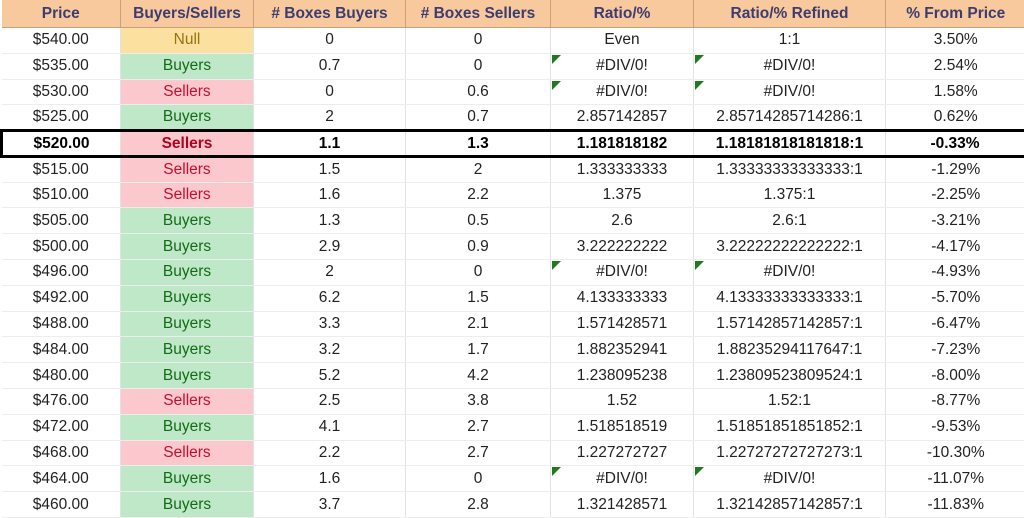  What do you see at coordinates (954, 298) in the screenshot?
I see `cell-pct-from-price: -5.70%` at bounding box center [954, 298].